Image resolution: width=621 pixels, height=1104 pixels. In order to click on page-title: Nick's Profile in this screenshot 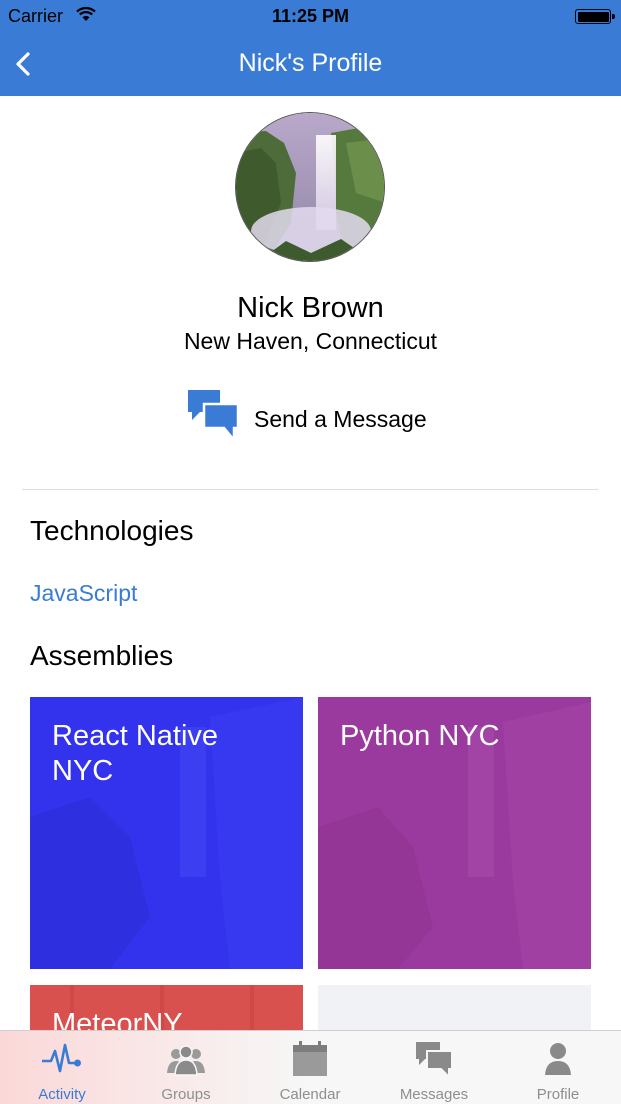, I will do `click(310, 63)`.